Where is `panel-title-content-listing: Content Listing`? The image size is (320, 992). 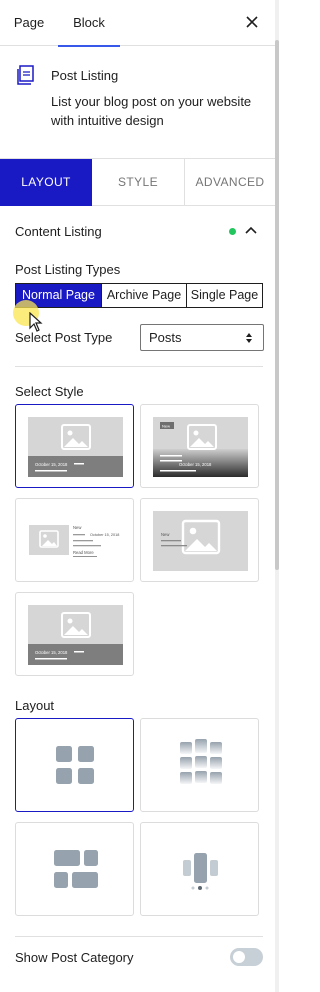
panel-title-content-listing: Content Listing is located at coordinates (58, 231).